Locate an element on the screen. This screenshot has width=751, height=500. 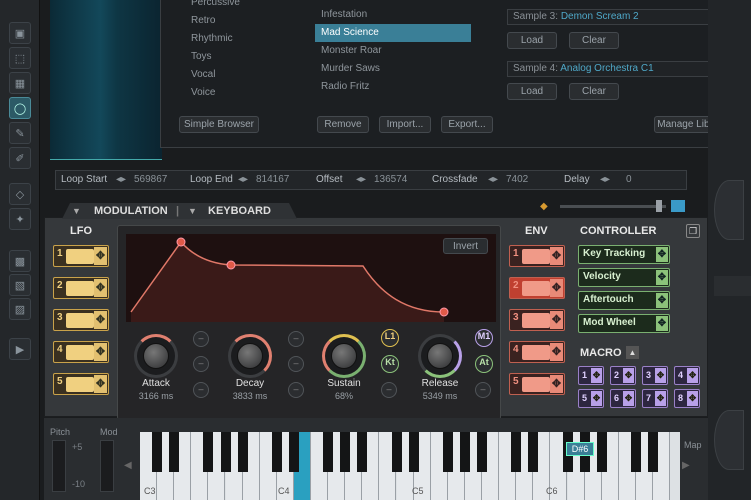
macro-mod-badge: M1 is located at coordinates (484, 338).